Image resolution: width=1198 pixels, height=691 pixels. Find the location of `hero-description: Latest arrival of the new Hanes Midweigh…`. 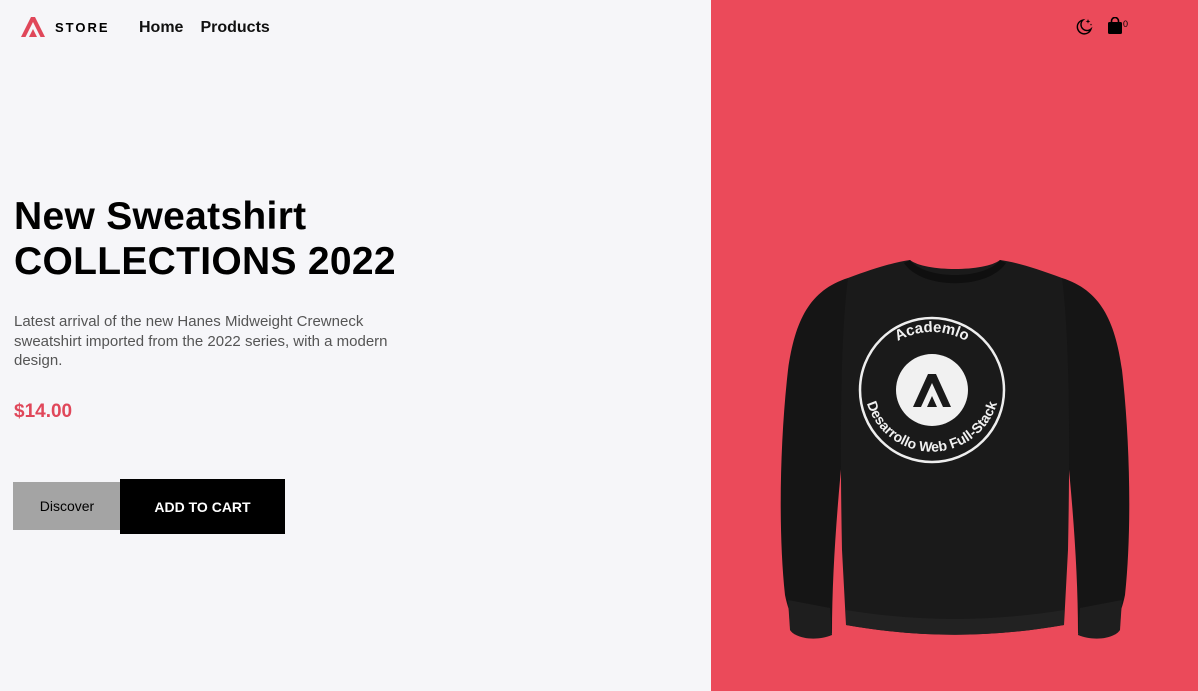

hero-description: Latest arrival of the new Hanes Midweigh… is located at coordinates (201, 341).